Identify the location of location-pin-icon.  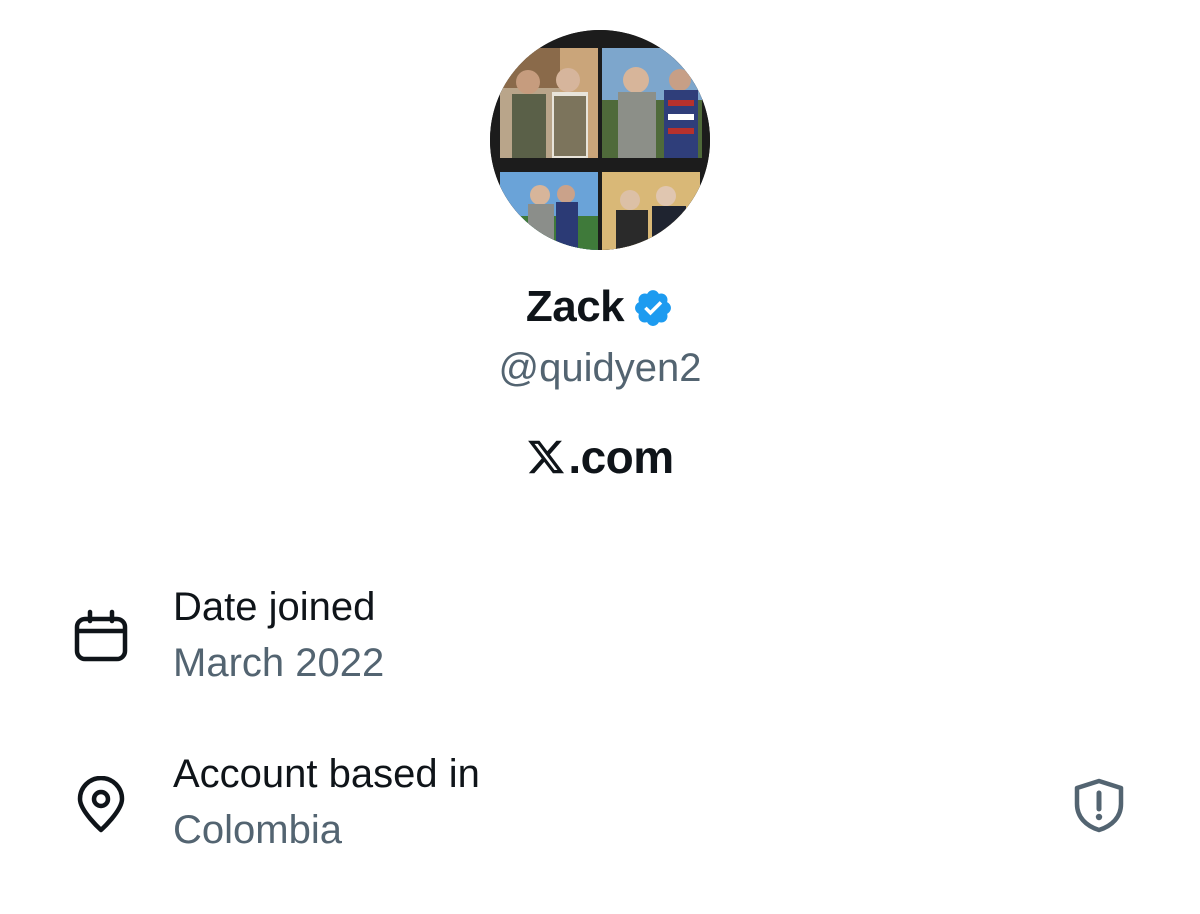
(101, 805).